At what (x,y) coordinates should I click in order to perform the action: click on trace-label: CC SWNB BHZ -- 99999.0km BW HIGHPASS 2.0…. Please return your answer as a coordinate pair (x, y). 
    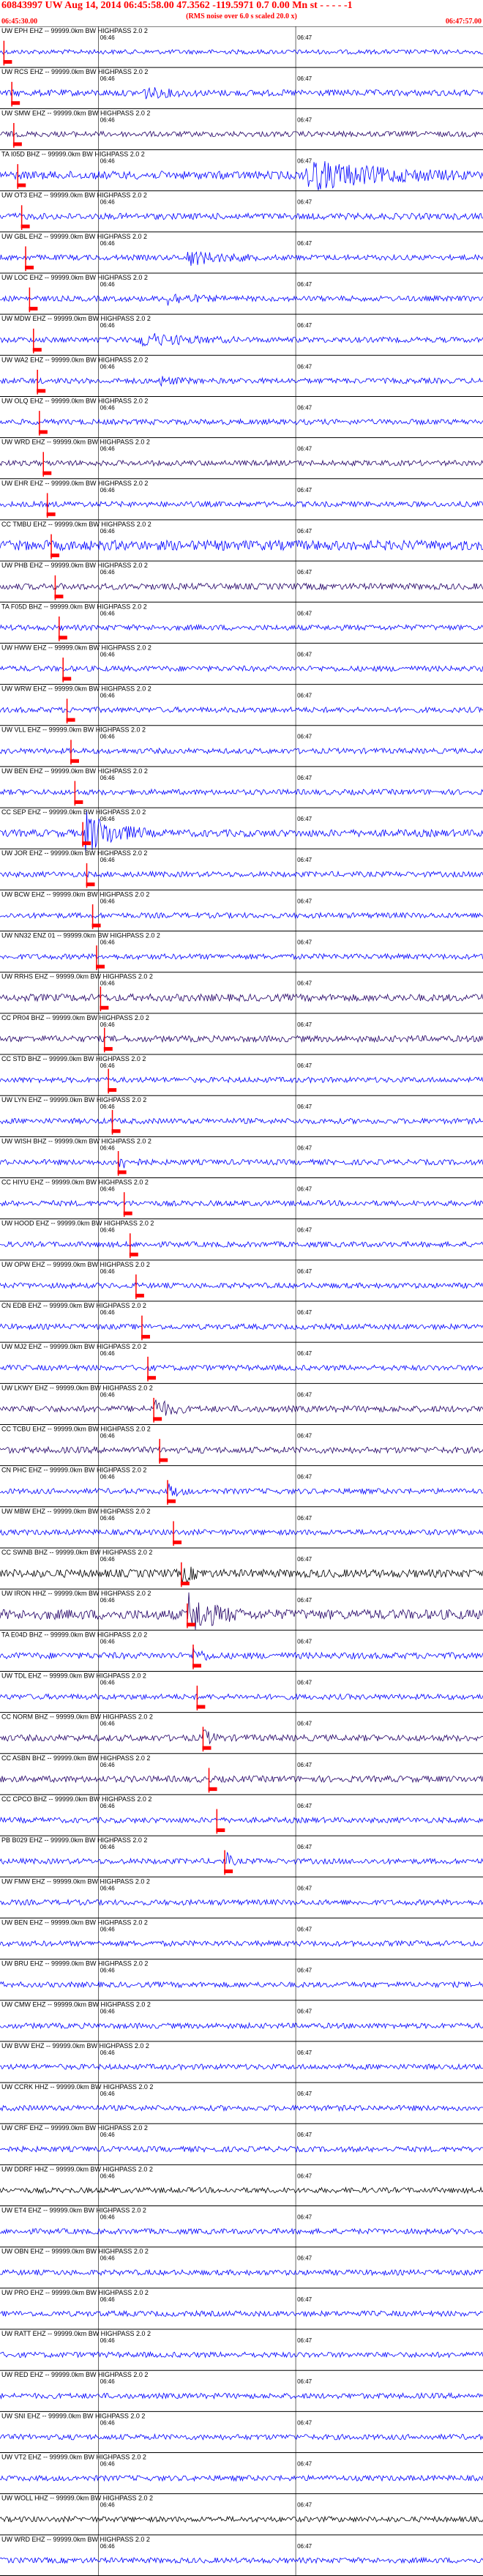
    Looking at the image, I should click on (76, 1552).